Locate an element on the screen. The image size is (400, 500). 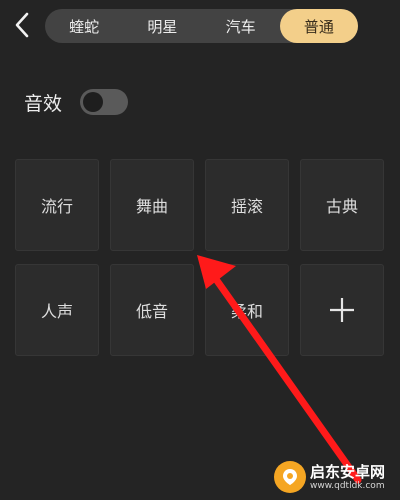
sound-effect-label: 音效 is located at coordinates (43, 104).